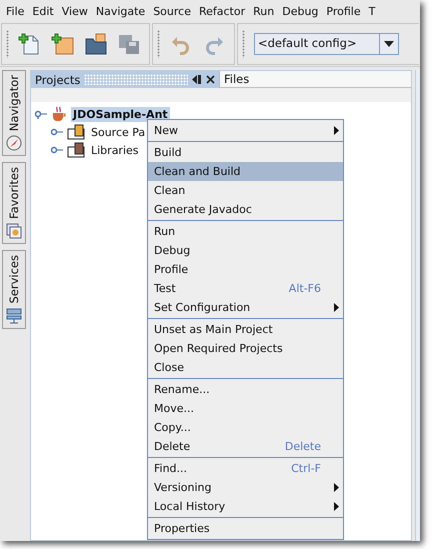  What do you see at coordinates (245, 209) in the screenshot?
I see `menu-item: Generate Javadoc` at bounding box center [245, 209].